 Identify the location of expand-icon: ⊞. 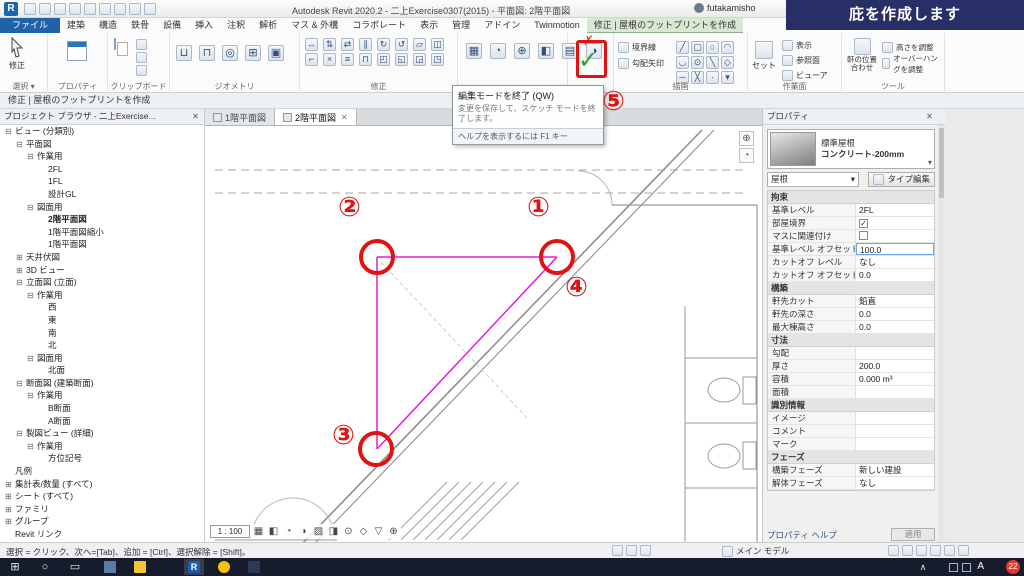
(10, 497).